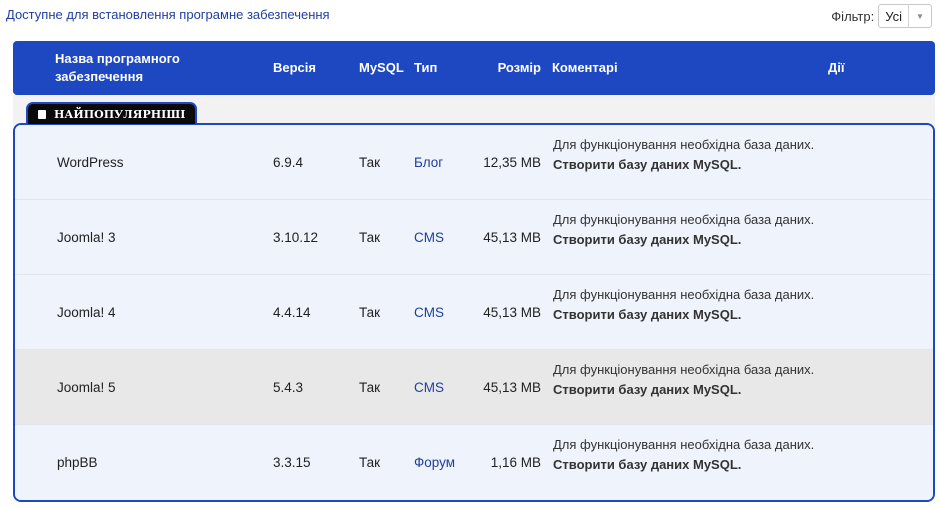 Image resolution: width=940 pixels, height=508 pixels. What do you see at coordinates (919, 16) in the screenshot?
I see `chevron-down-icon: ▼` at bounding box center [919, 16].